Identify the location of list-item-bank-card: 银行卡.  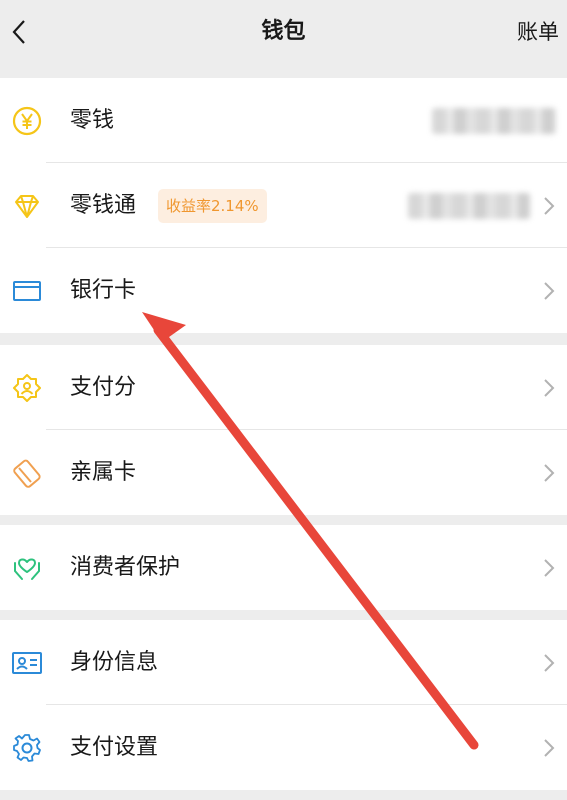
(283, 290).